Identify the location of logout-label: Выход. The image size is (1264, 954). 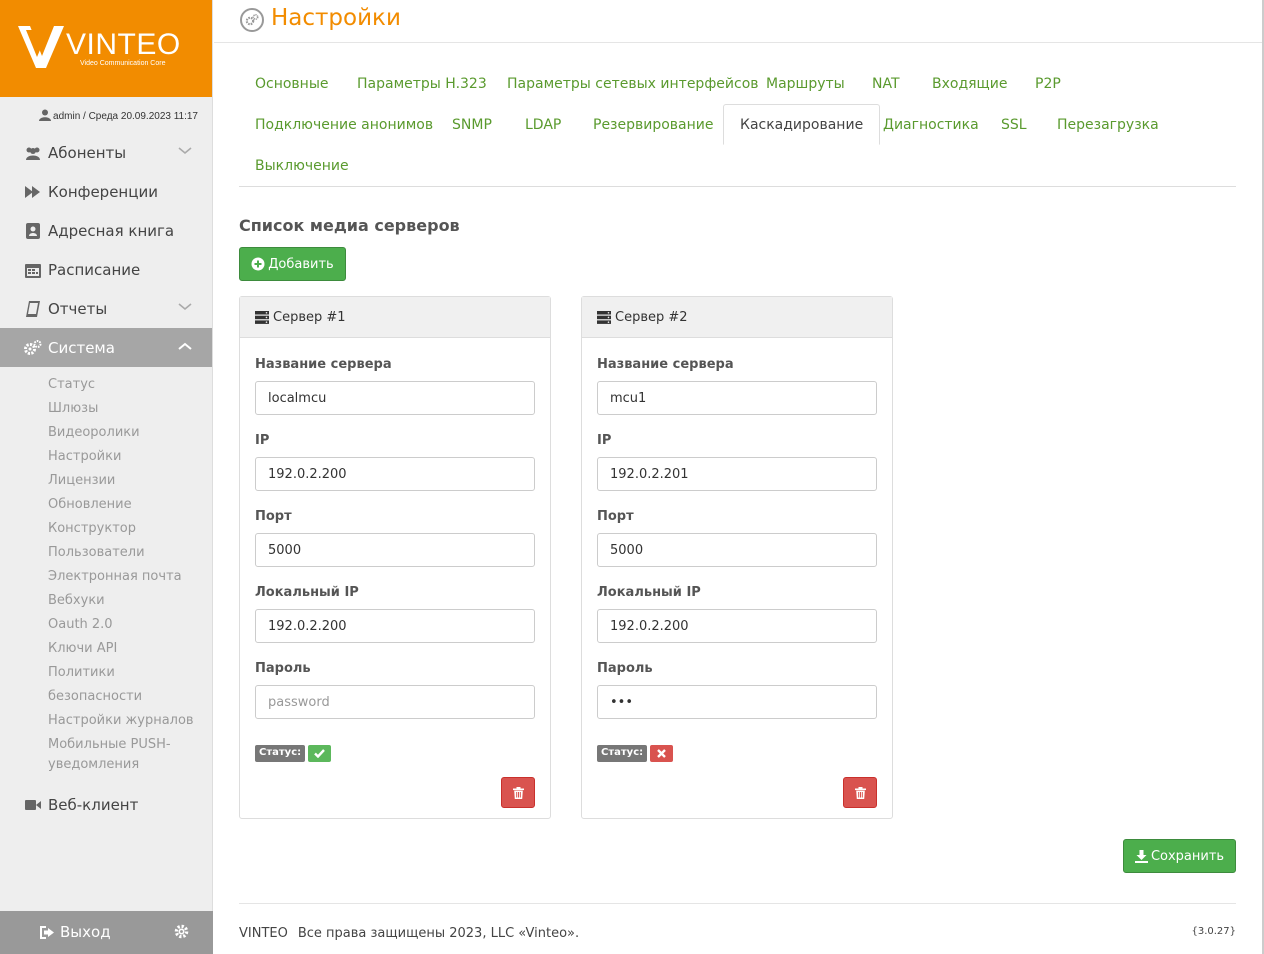
(85, 932).